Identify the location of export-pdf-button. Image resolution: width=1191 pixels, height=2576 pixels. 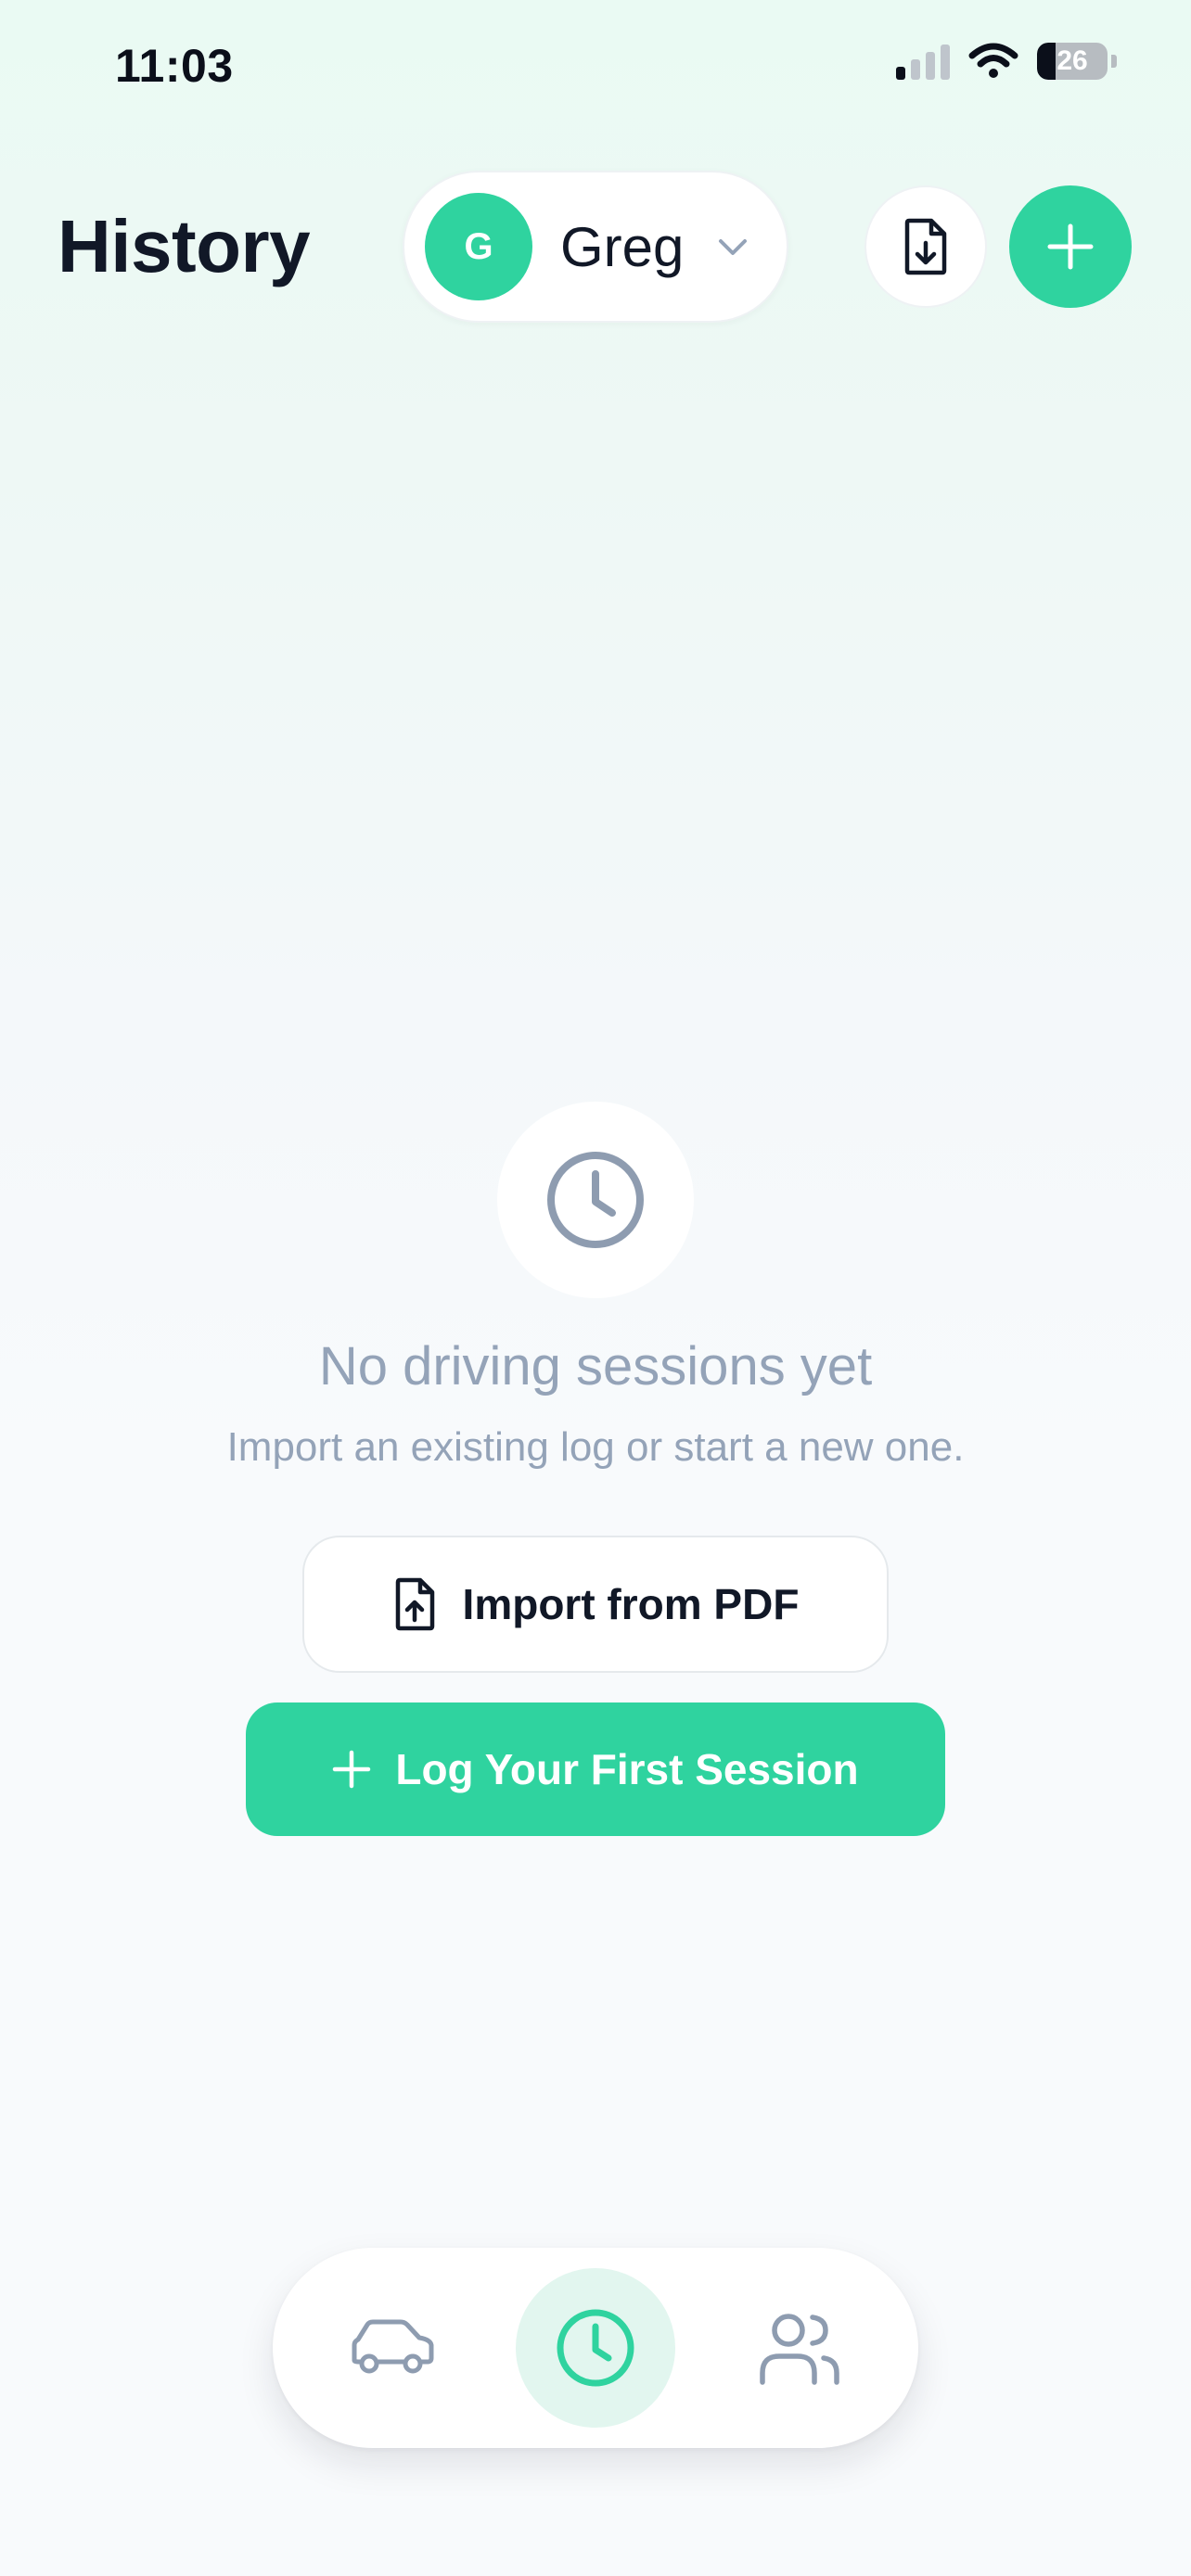
(925, 246).